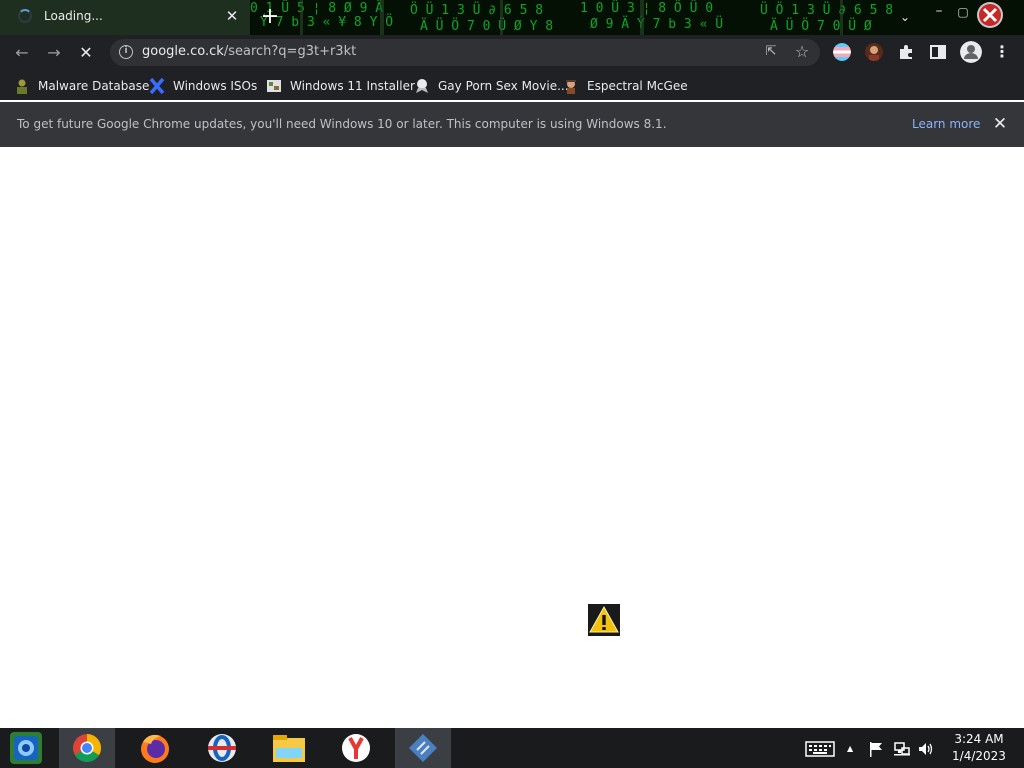 This screenshot has height=768, width=1024. I want to click on new-tab-button: +, so click(270, 17).